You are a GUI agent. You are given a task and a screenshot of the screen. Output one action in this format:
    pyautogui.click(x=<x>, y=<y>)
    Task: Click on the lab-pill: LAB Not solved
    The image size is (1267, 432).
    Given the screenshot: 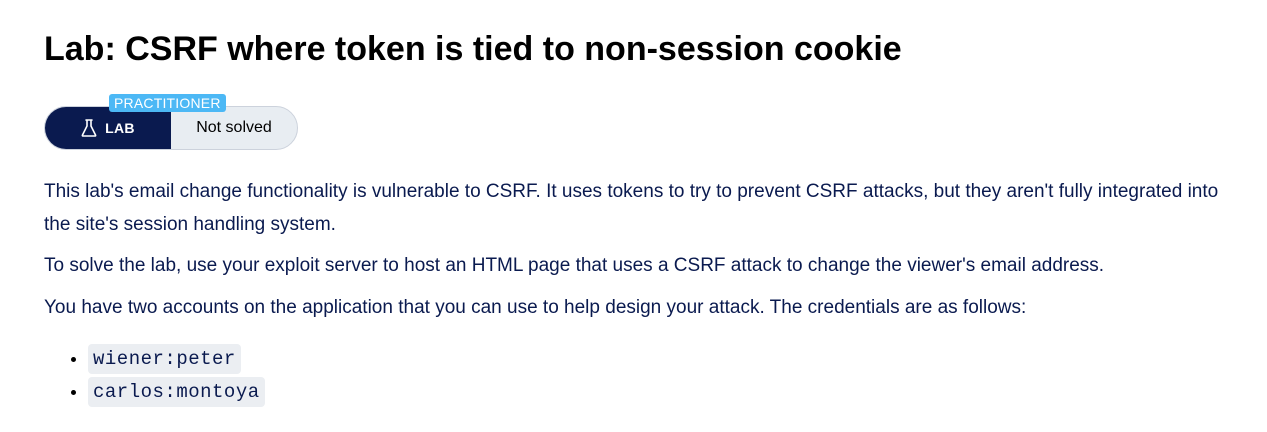 What is the action you would take?
    pyautogui.click(x=171, y=128)
    